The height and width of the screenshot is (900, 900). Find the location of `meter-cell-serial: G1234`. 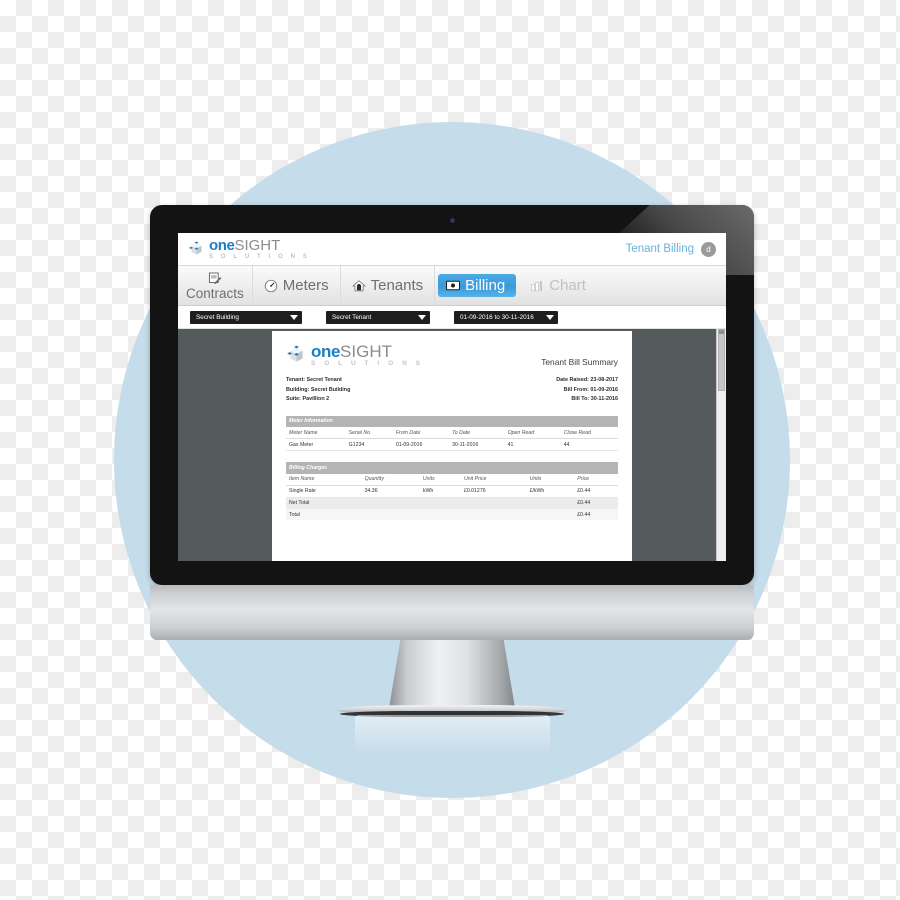

meter-cell-serial: G1234 is located at coordinates (369, 445).